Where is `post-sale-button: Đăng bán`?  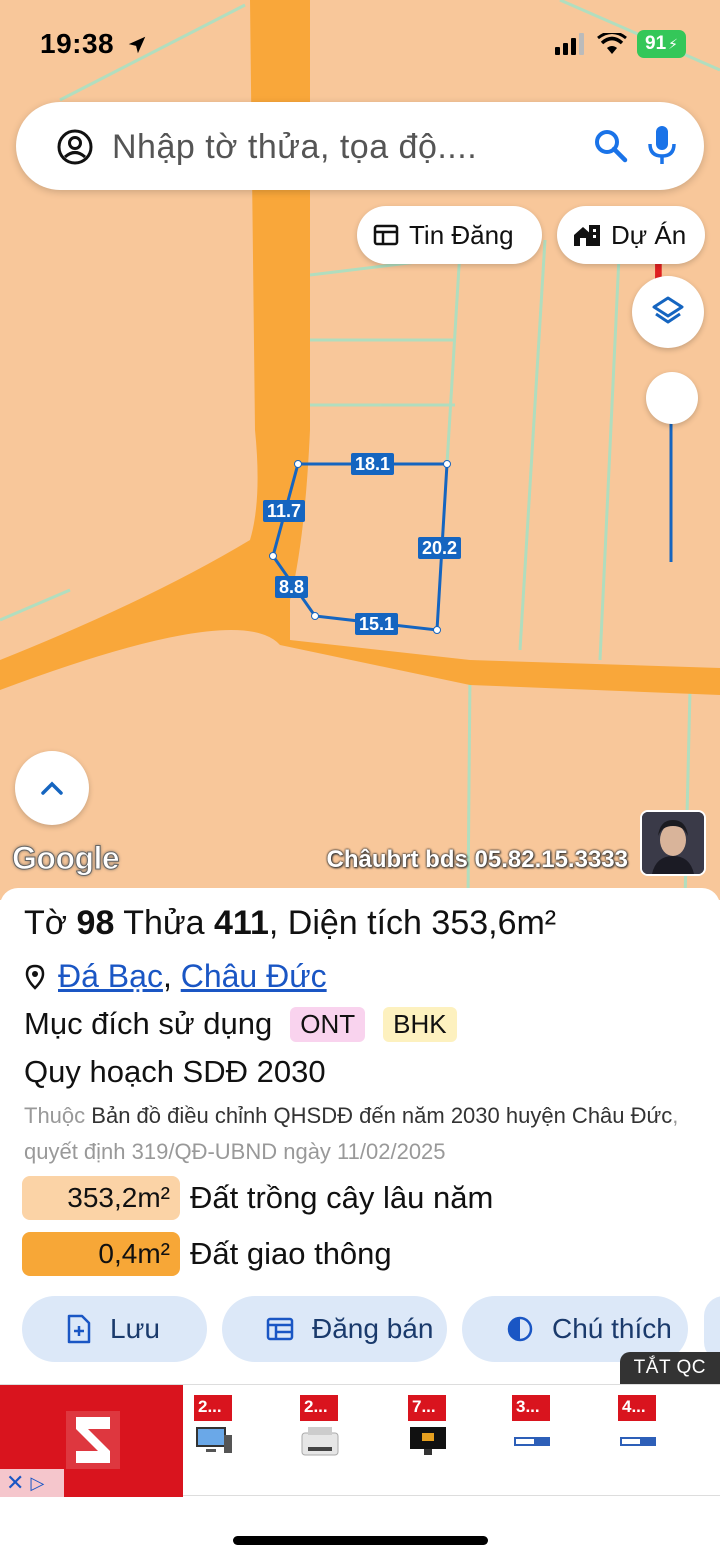
post-sale-button: Đăng bán is located at coordinates (334, 1329).